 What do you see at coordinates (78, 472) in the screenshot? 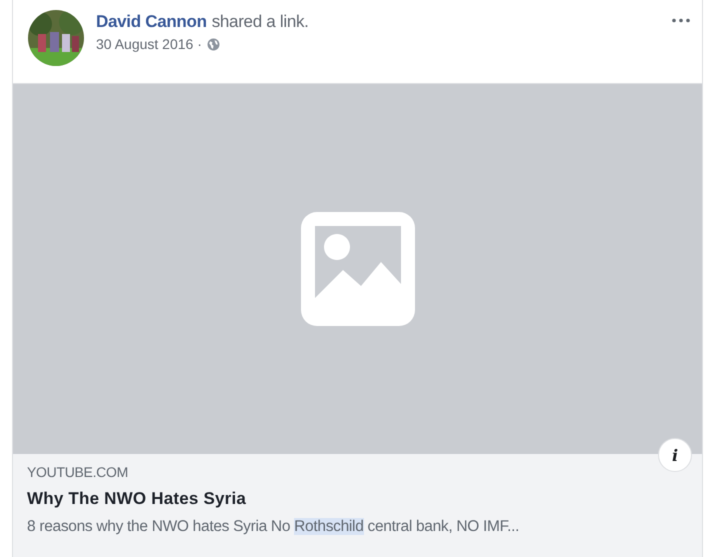
I see `link-domain: YOUTUBE.COM` at bounding box center [78, 472].